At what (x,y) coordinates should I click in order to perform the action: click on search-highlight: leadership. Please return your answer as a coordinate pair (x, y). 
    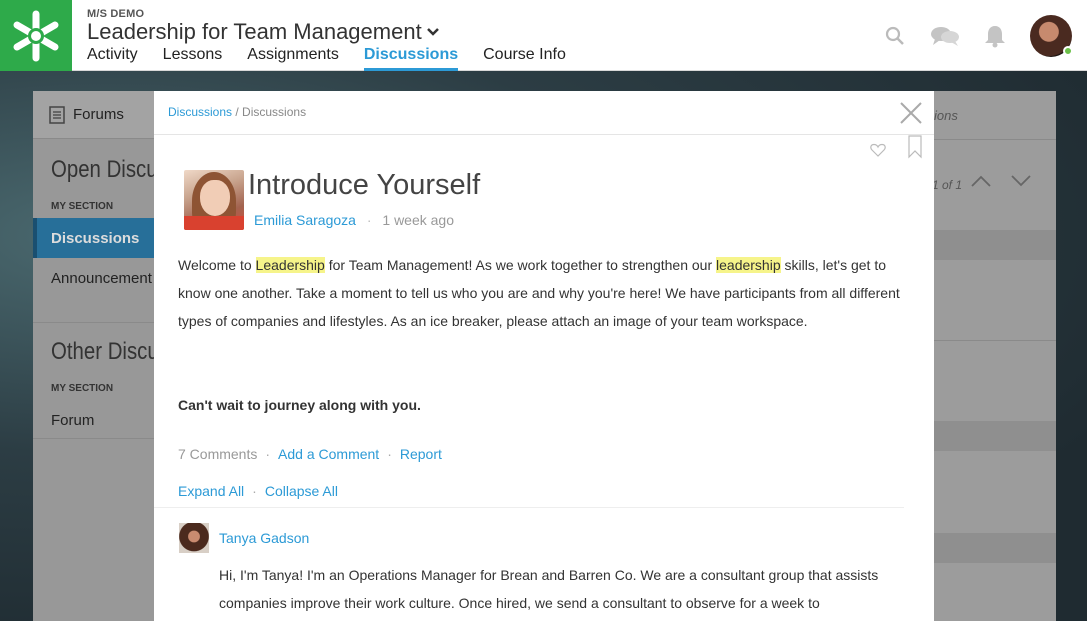
    Looking at the image, I should click on (748, 265).